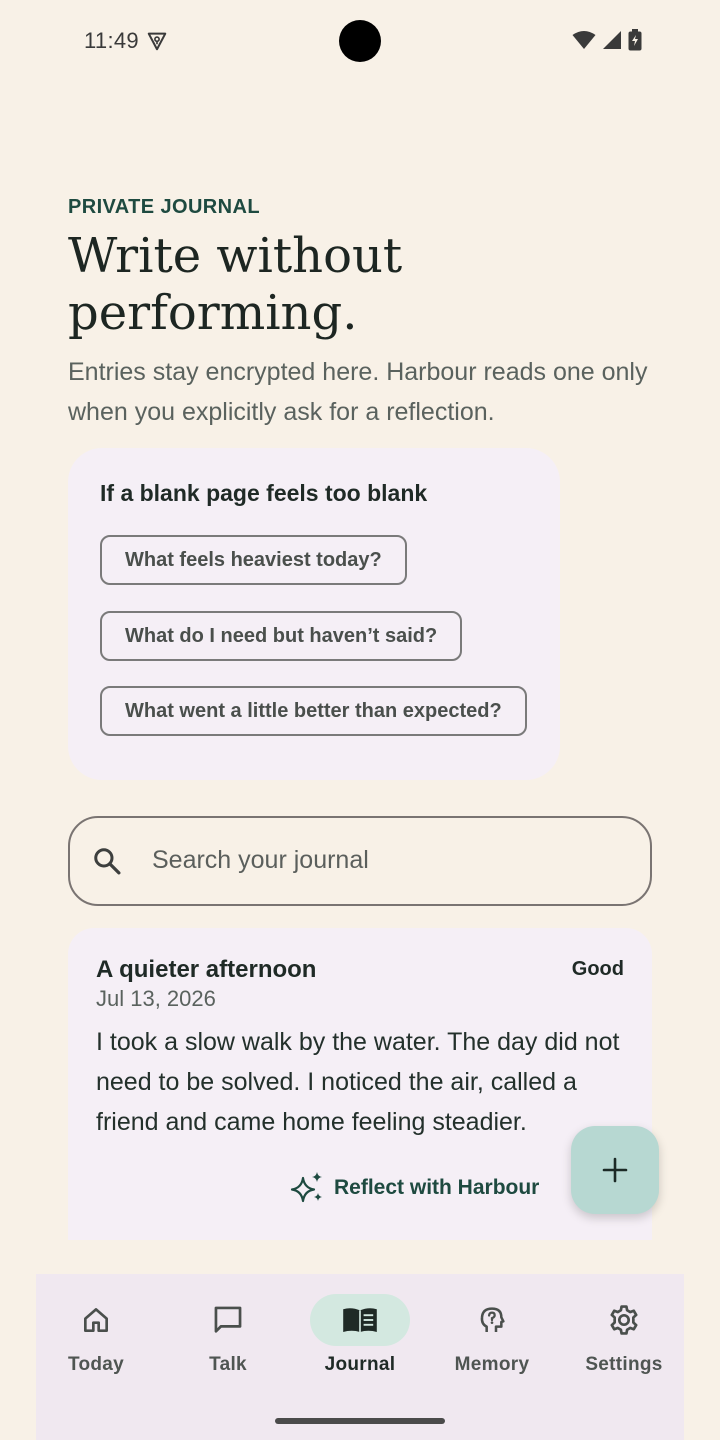 The height and width of the screenshot is (1440, 720). I want to click on battery-icon, so click(635, 40).